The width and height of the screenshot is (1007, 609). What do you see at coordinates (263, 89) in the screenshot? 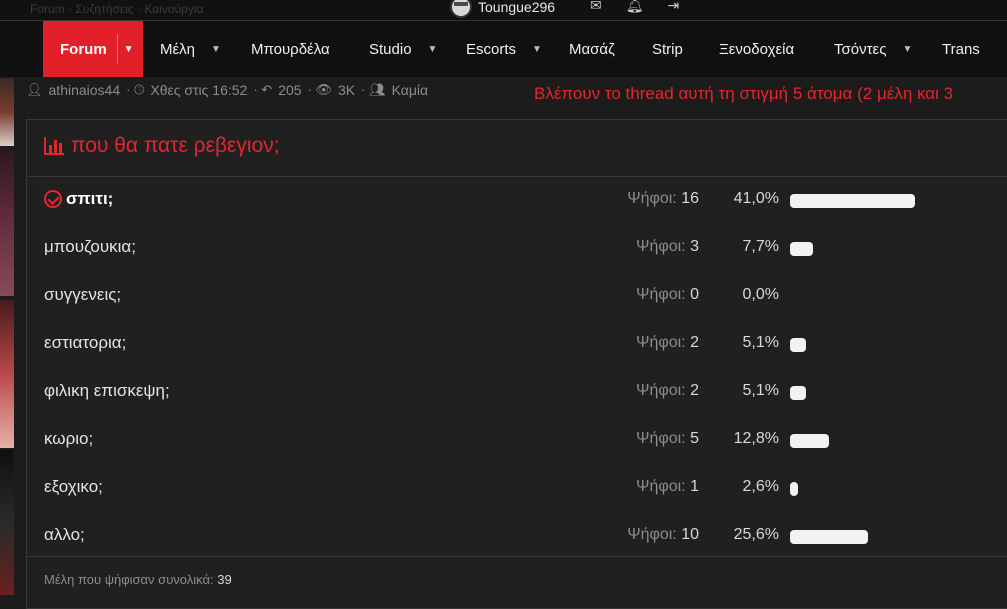
I see `reply-icon: · ↶` at bounding box center [263, 89].